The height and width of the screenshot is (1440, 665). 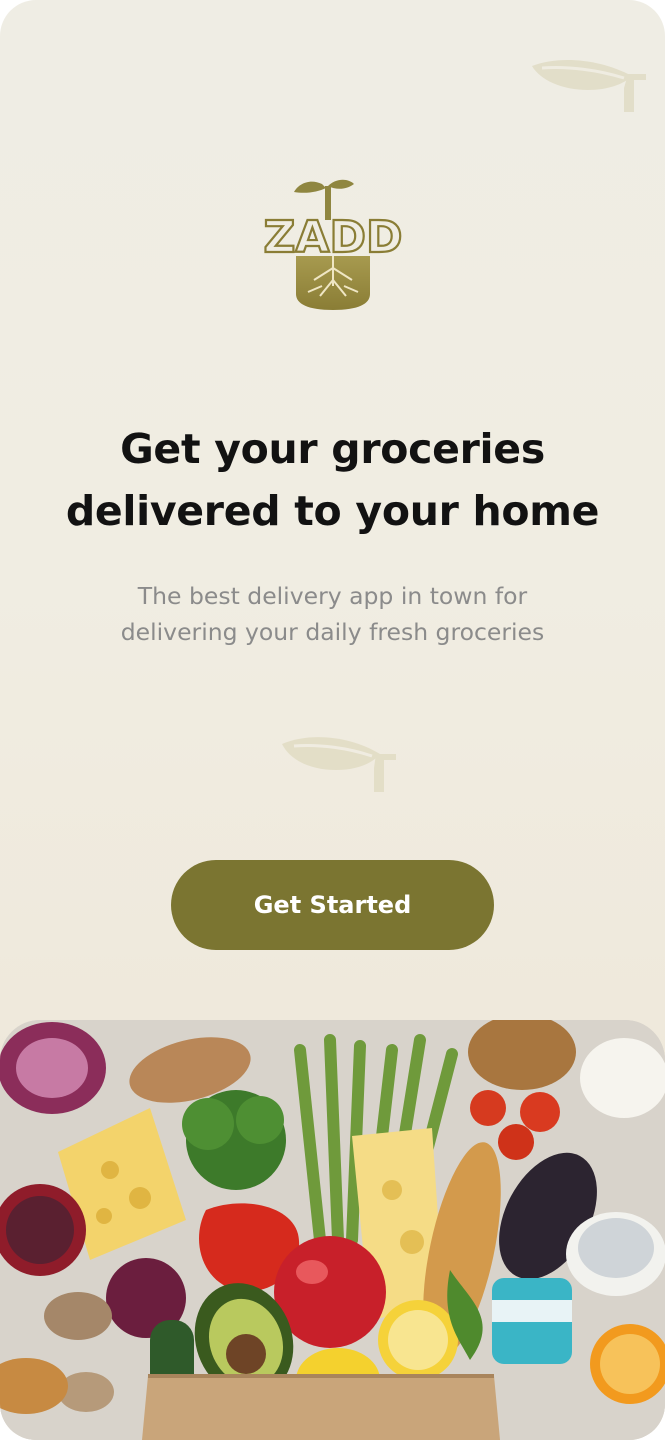 What do you see at coordinates (332, 449) in the screenshot?
I see `title-line-1: Get your groceries` at bounding box center [332, 449].